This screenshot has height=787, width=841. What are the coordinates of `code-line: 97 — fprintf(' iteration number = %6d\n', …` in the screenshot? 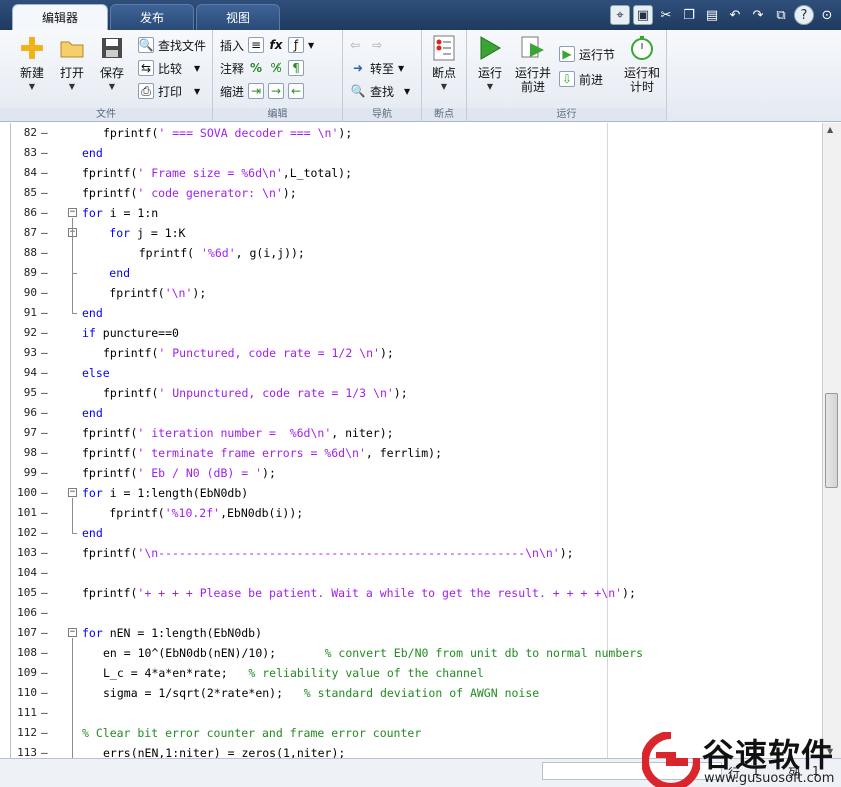 It's located at (416, 433).